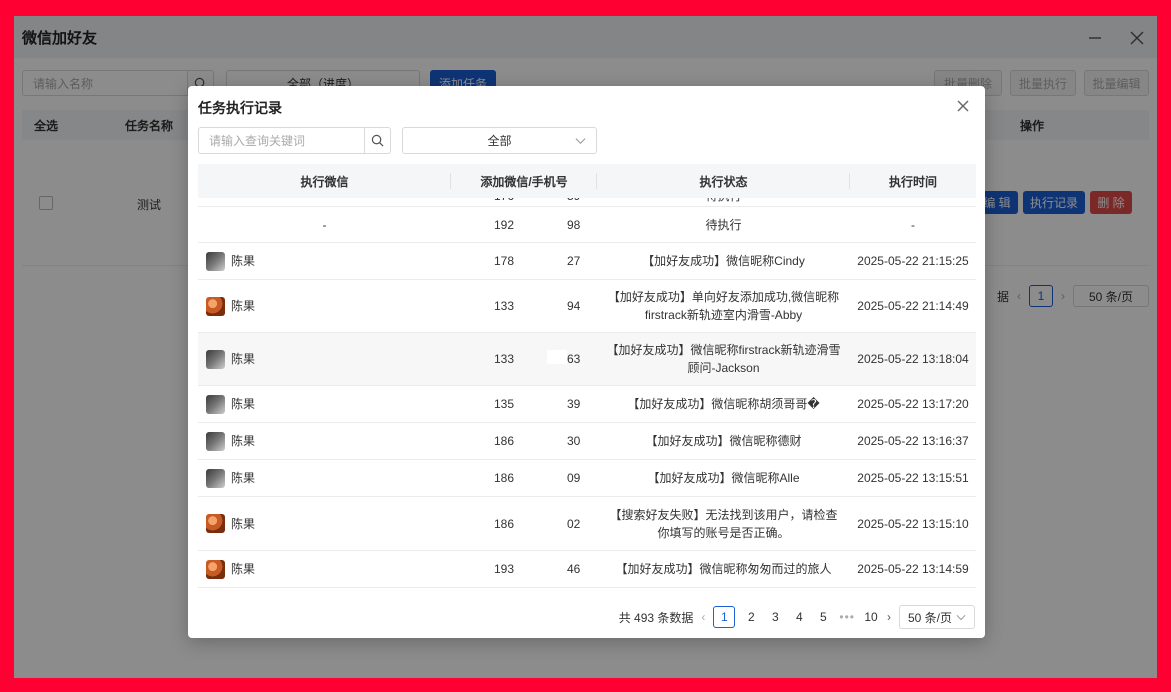 The image size is (1171, 692). What do you see at coordinates (724, 617) in the screenshot?
I see `page-1: 1` at bounding box center [724, 617].